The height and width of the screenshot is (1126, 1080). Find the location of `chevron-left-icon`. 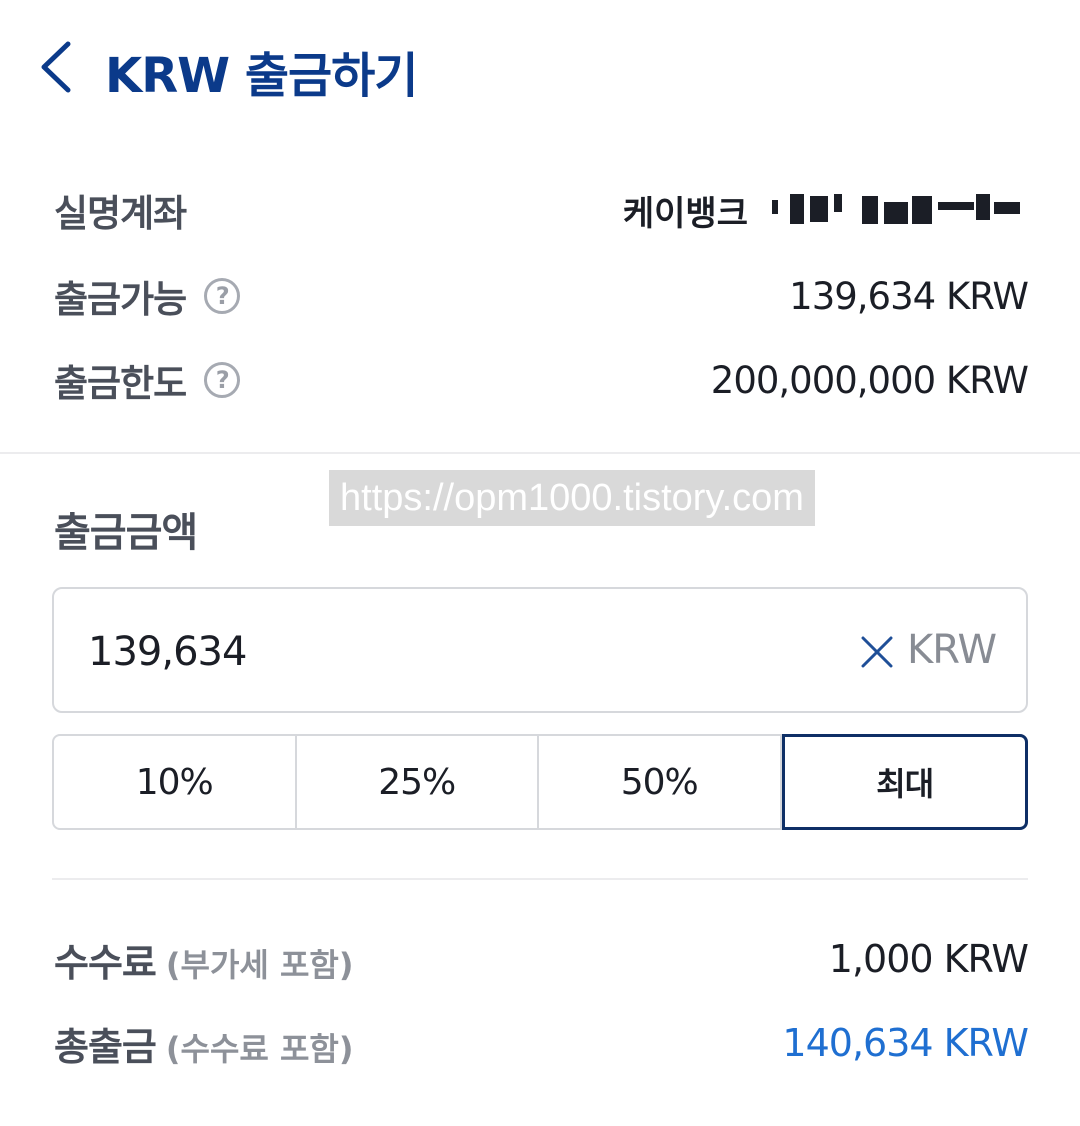

chevron-left-icon is located at coordinates (56, 67).